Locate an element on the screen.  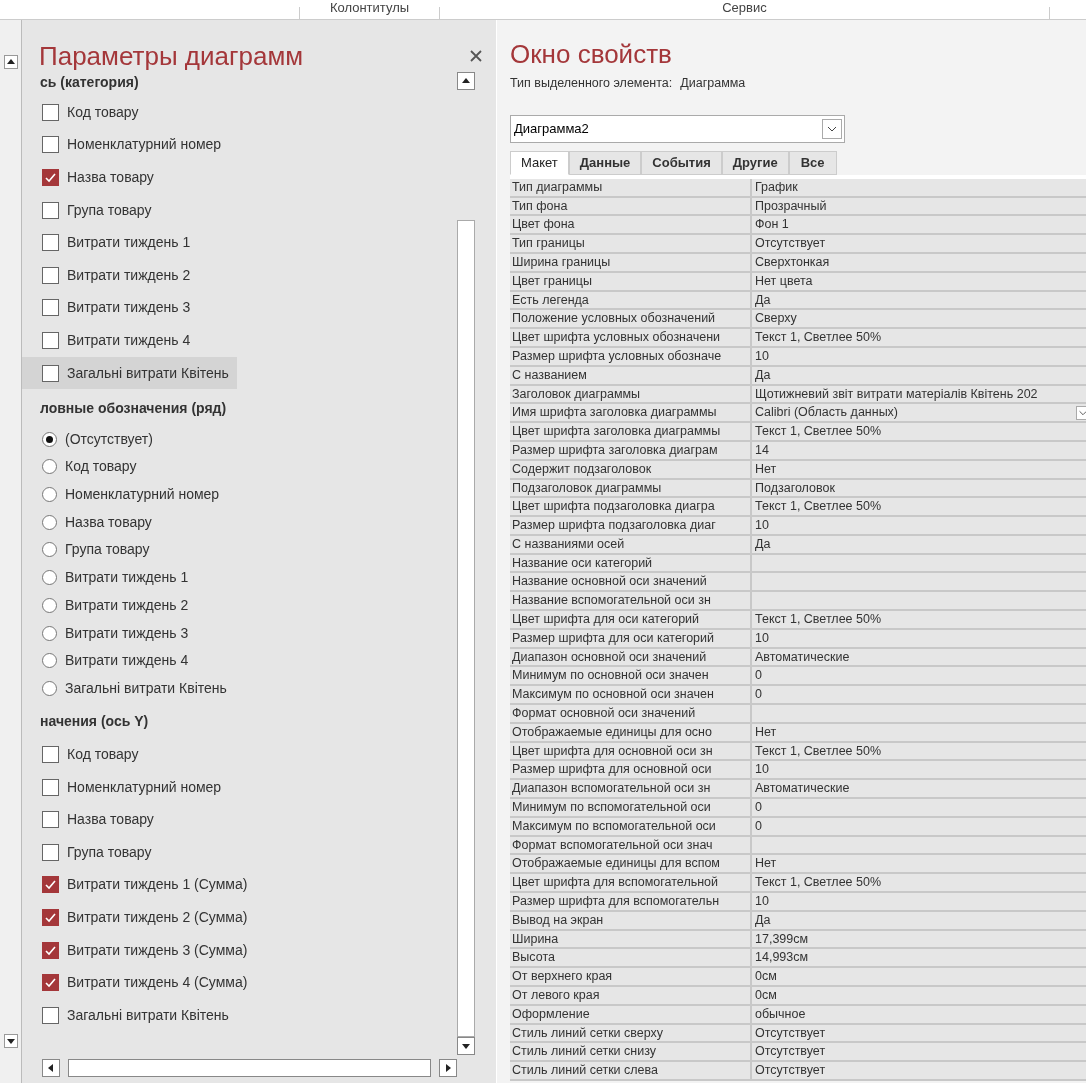
checkbox-option: Витрати тиждень 1 (Сумма) is located at coordinates (139, 885).